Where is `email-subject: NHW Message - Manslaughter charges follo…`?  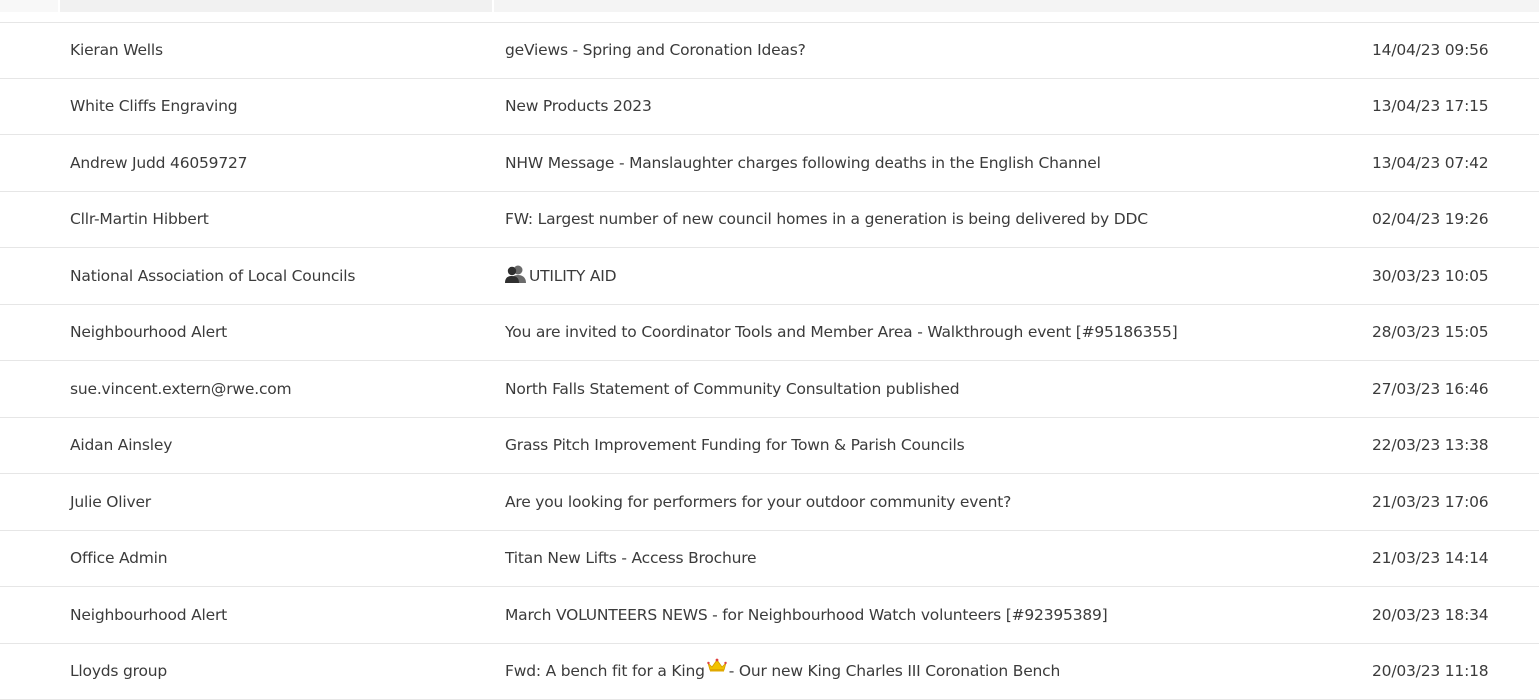 email-subject: NHW Message - Manslaughter charges follo… is located at coordinates (930, 163).